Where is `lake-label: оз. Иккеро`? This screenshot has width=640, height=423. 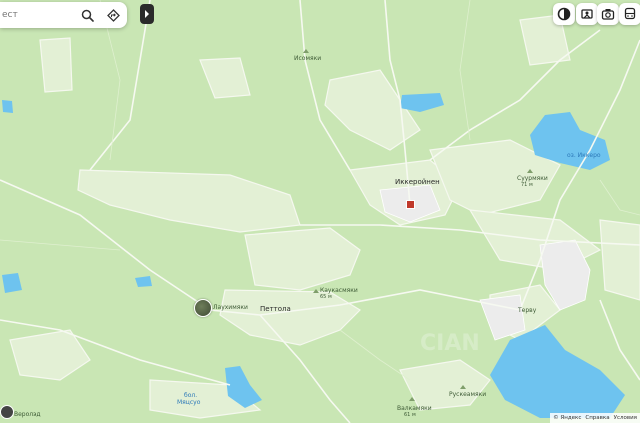
lake-label: оз. Иккеро is located at coordinates (584, 155).